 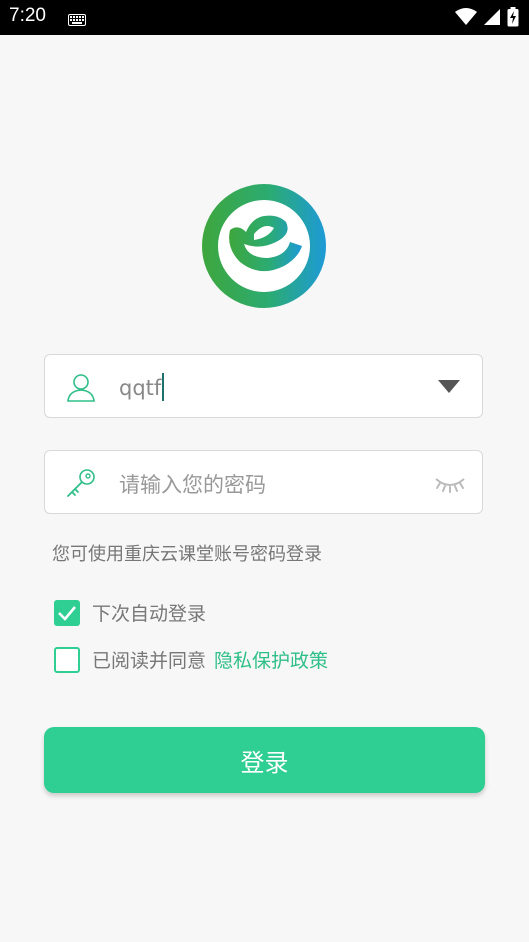 What do you see at coordinates (513, 19) in the screenshot?
I see `battery-icon` at bounding box center [513, 19].